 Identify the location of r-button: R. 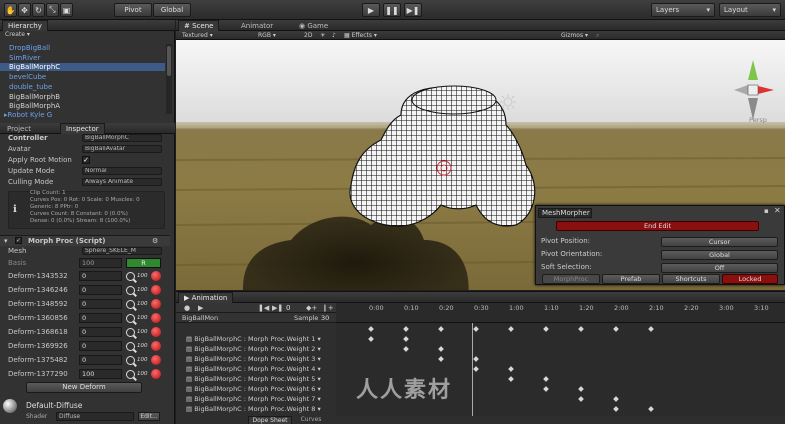
(143, 263).